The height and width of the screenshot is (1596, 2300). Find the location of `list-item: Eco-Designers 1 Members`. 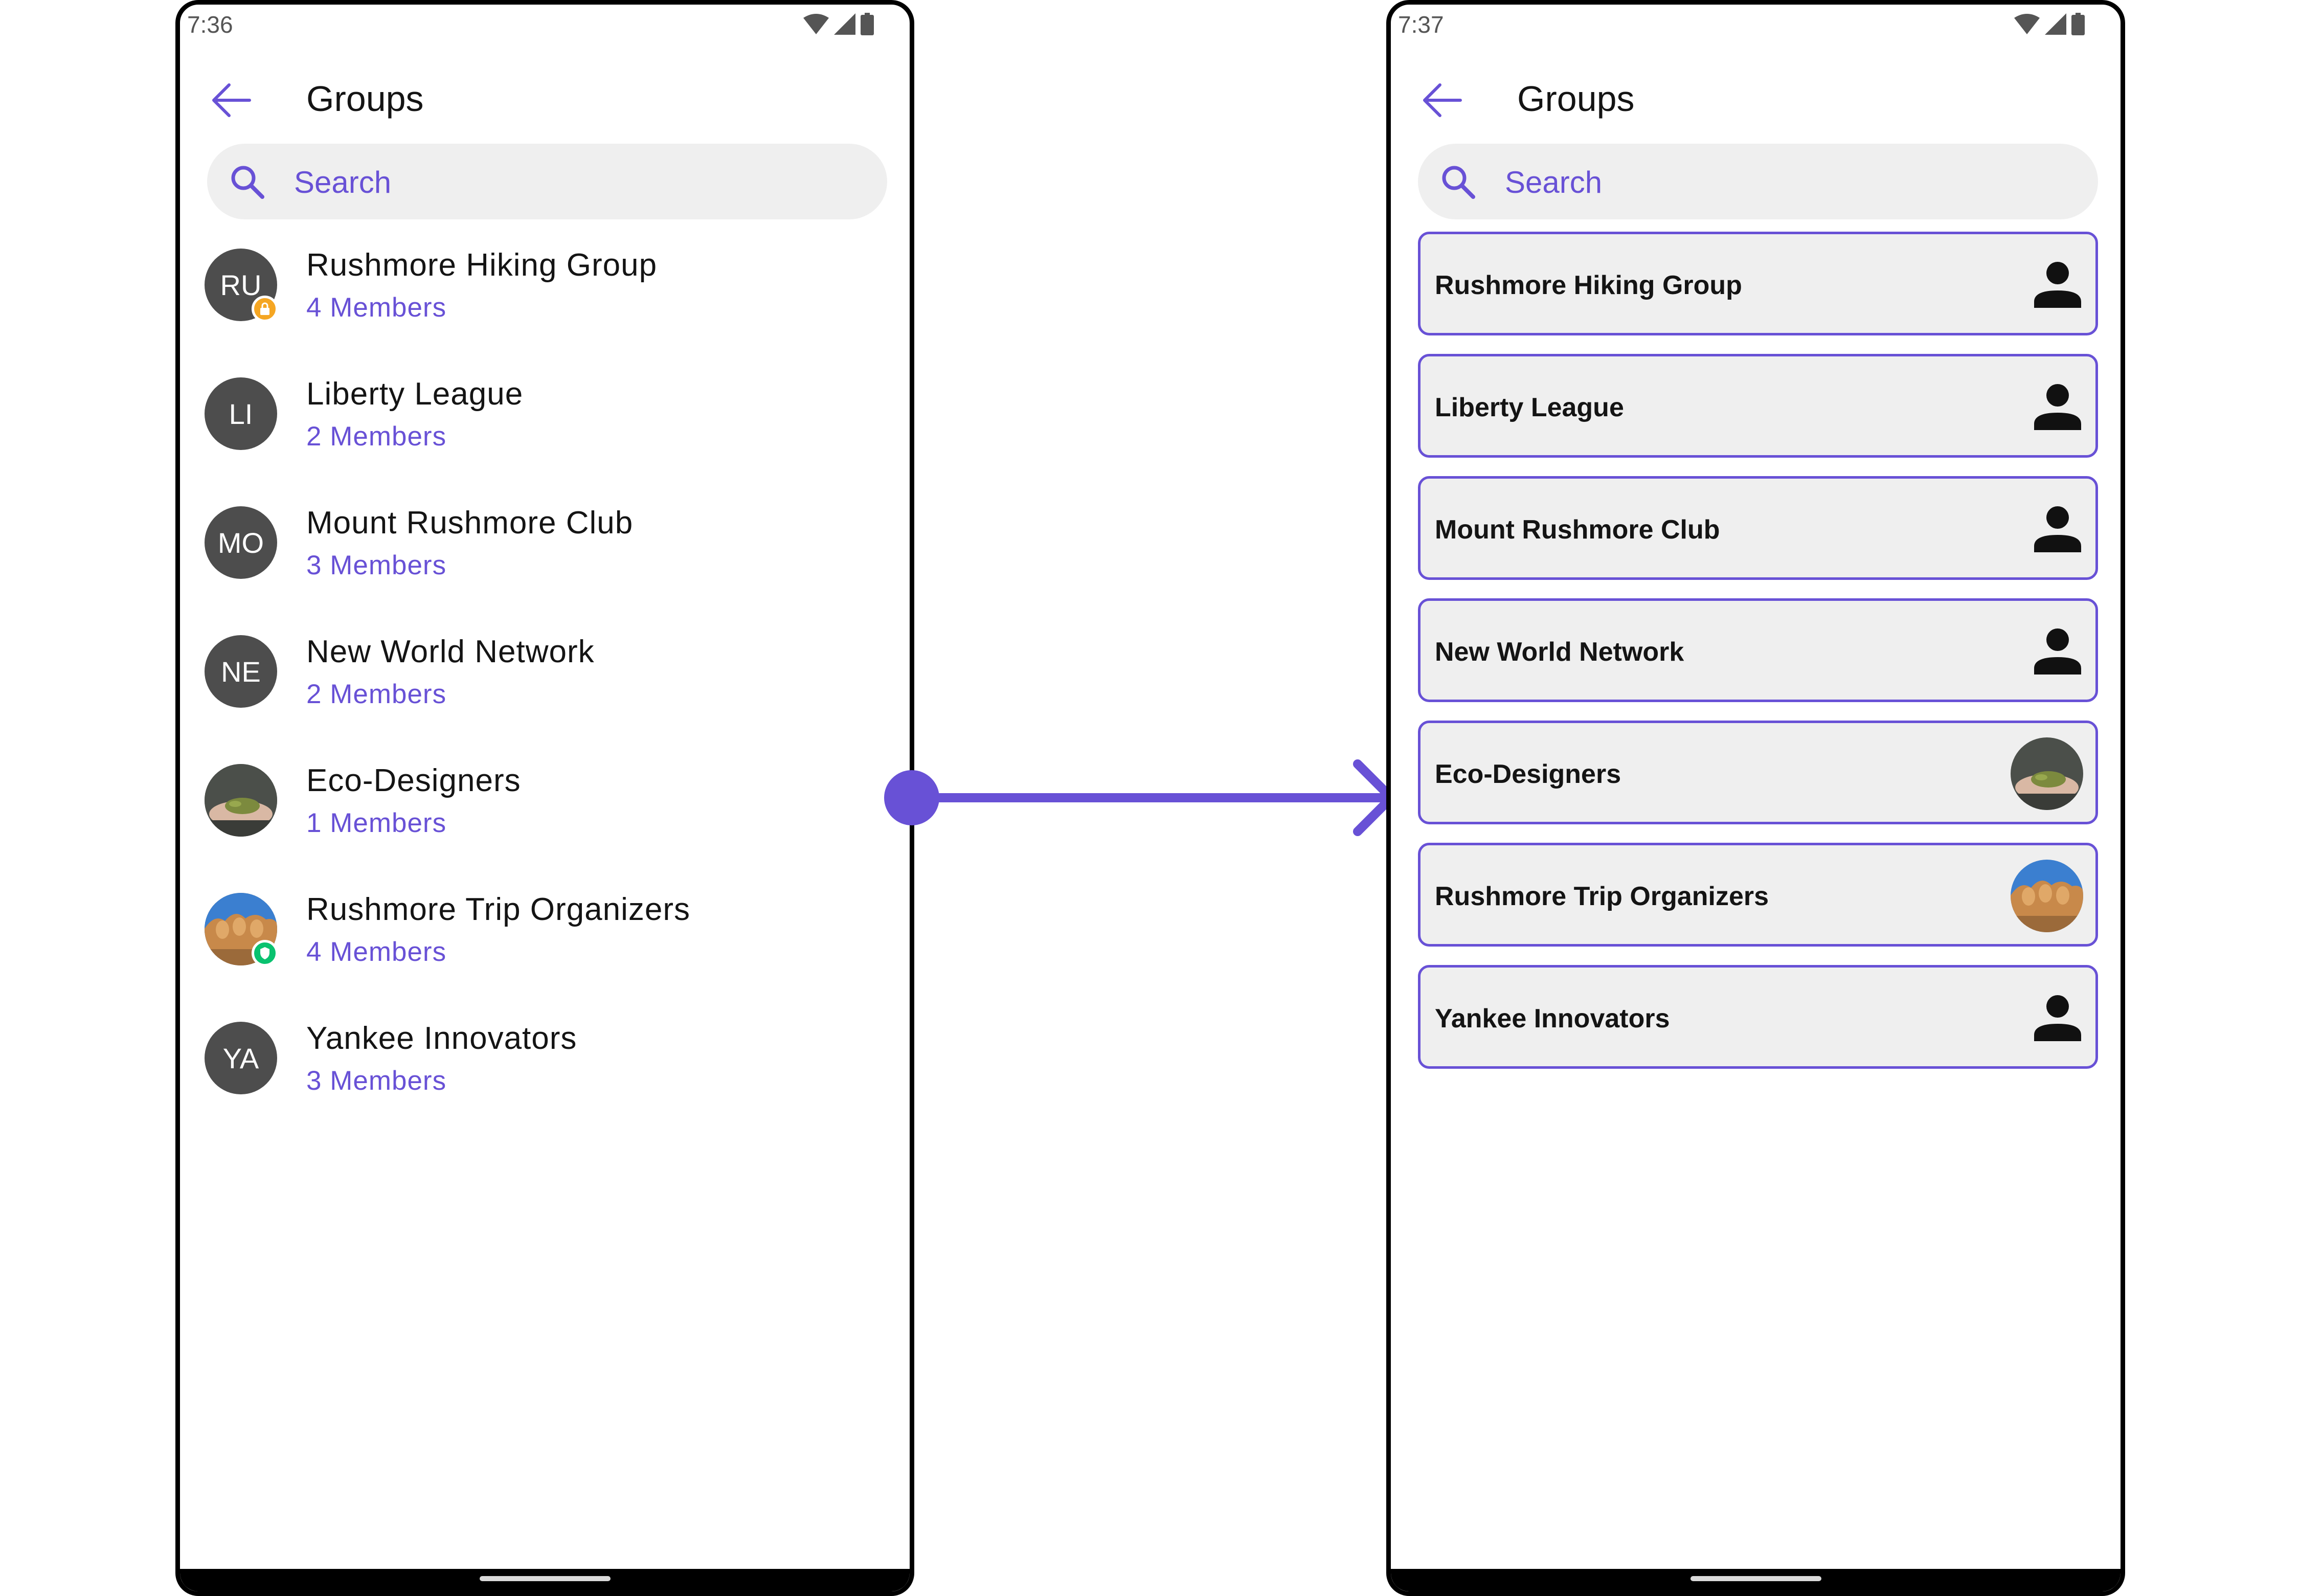

list-item: Eco-Designers 1 Members is located at coordinates (545, 815).